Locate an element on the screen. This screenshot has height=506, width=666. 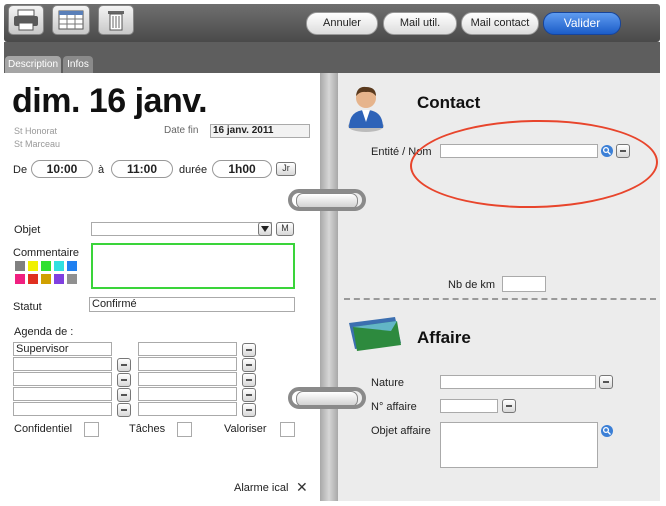
contact-avatar is located at coordinates (366, 107).